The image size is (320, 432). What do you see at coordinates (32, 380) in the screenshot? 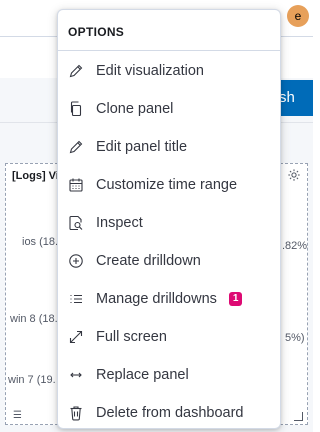
I see `chart-label: win 7 (19.` at bounding box center [32, 380].